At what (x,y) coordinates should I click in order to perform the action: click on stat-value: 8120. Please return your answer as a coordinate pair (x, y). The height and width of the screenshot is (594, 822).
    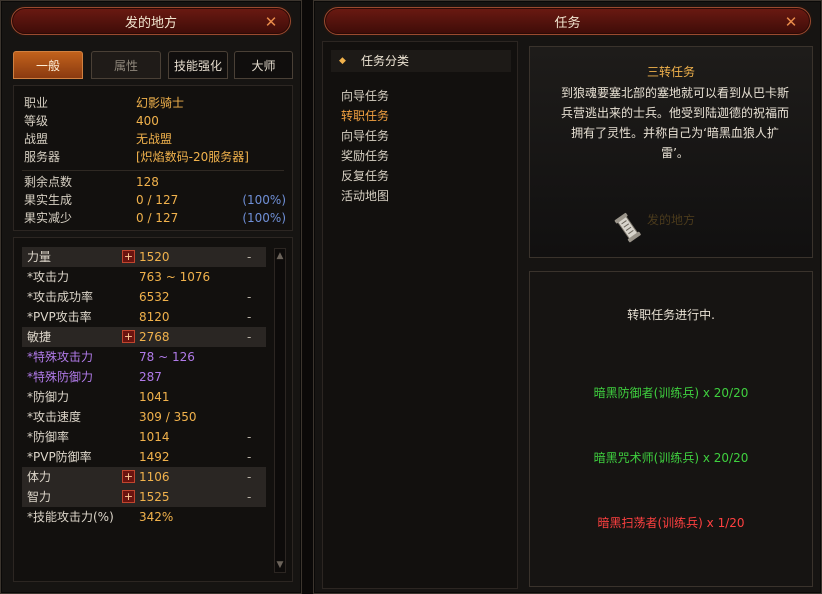
    Looking at the image, I should click on (154, 317).